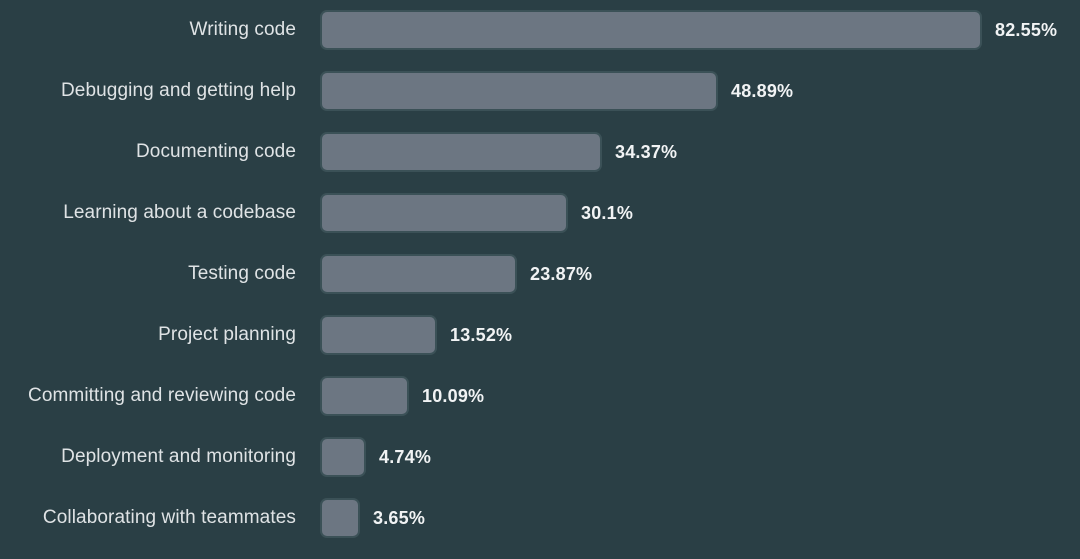 Image resolution: width=1080 pixels, height=559 pixels. What do you see at coordinates (178, 90) in the screenshot?
I see `bar-category-label: Debugging and getting help` at bounding box center [178, 90].